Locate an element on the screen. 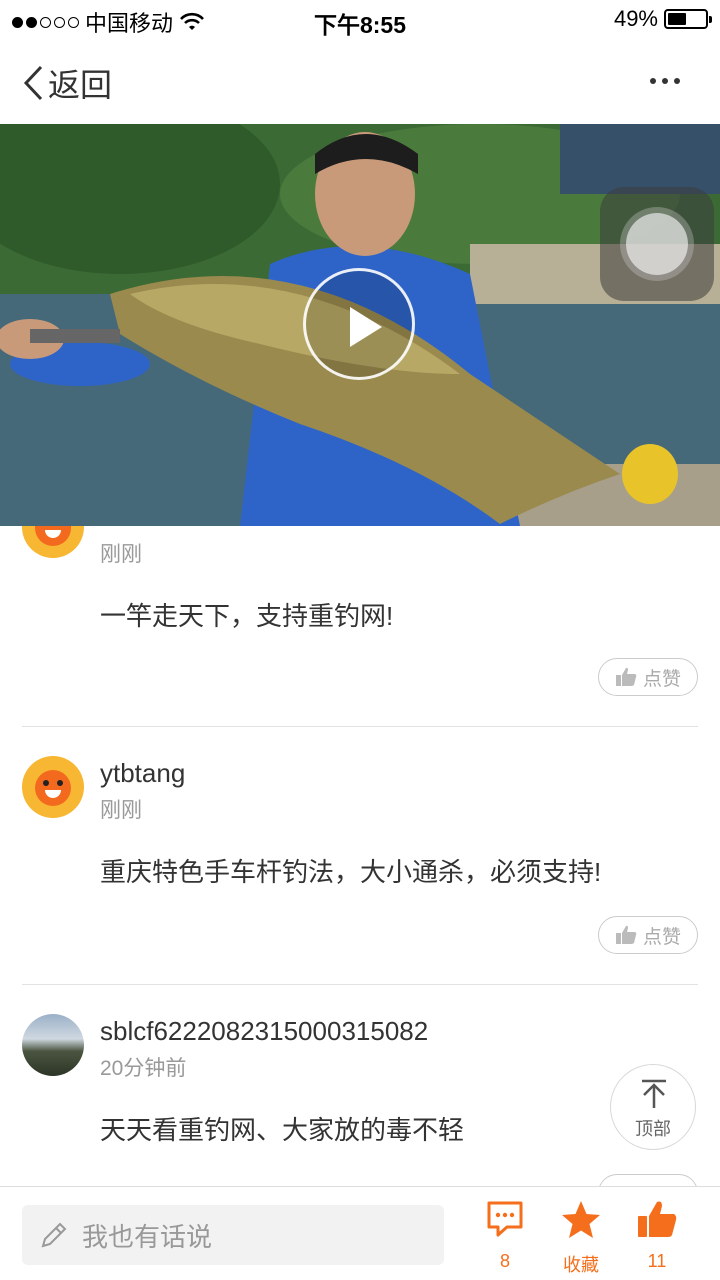 The height and width of the screenshot is (1280, 720). clock: 下午8:55 is located at coordinates (360, 25).